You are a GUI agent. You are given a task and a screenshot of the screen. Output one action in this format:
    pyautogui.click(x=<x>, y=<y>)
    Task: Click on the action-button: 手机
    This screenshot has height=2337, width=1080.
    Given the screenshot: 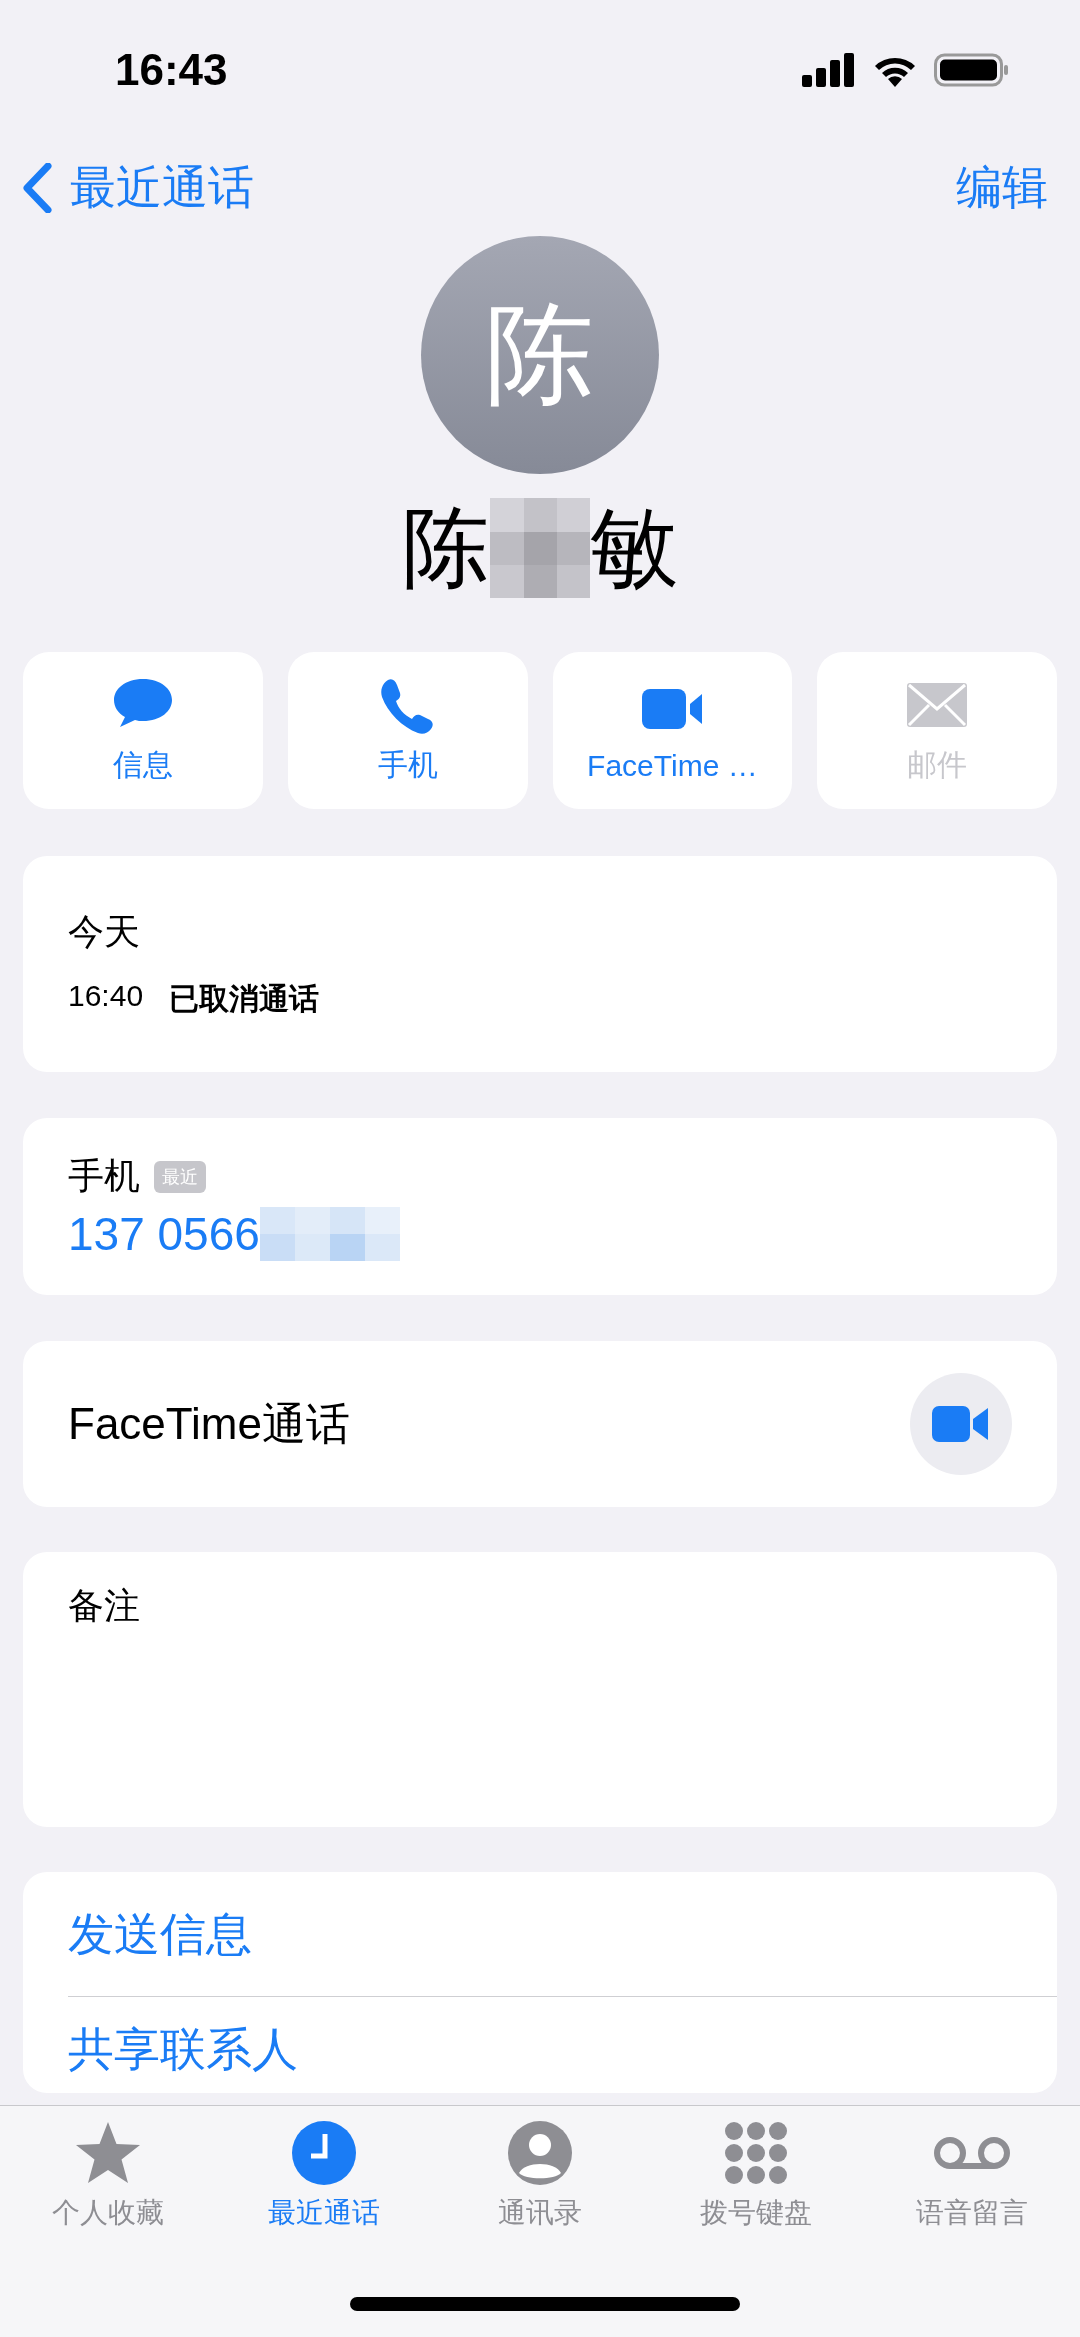 What is the action you would take?
    pyautogui.click(x=407, y=730)
    